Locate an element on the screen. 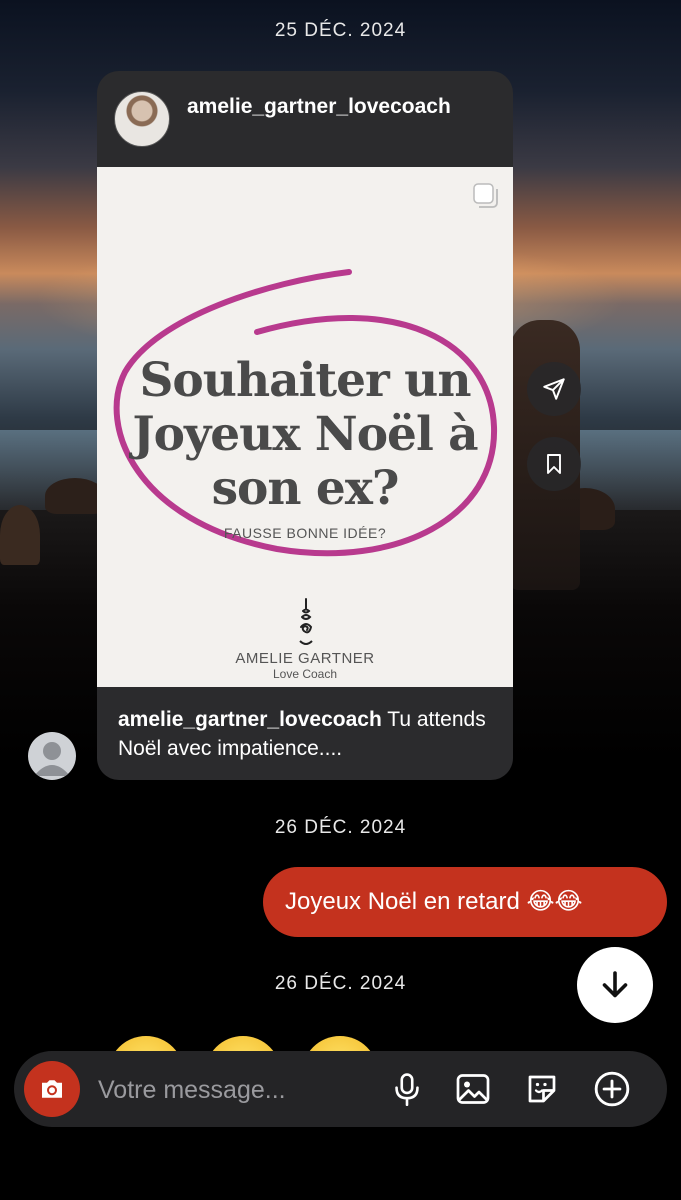  brand-logo-icon is located at coordinates (306, 621).